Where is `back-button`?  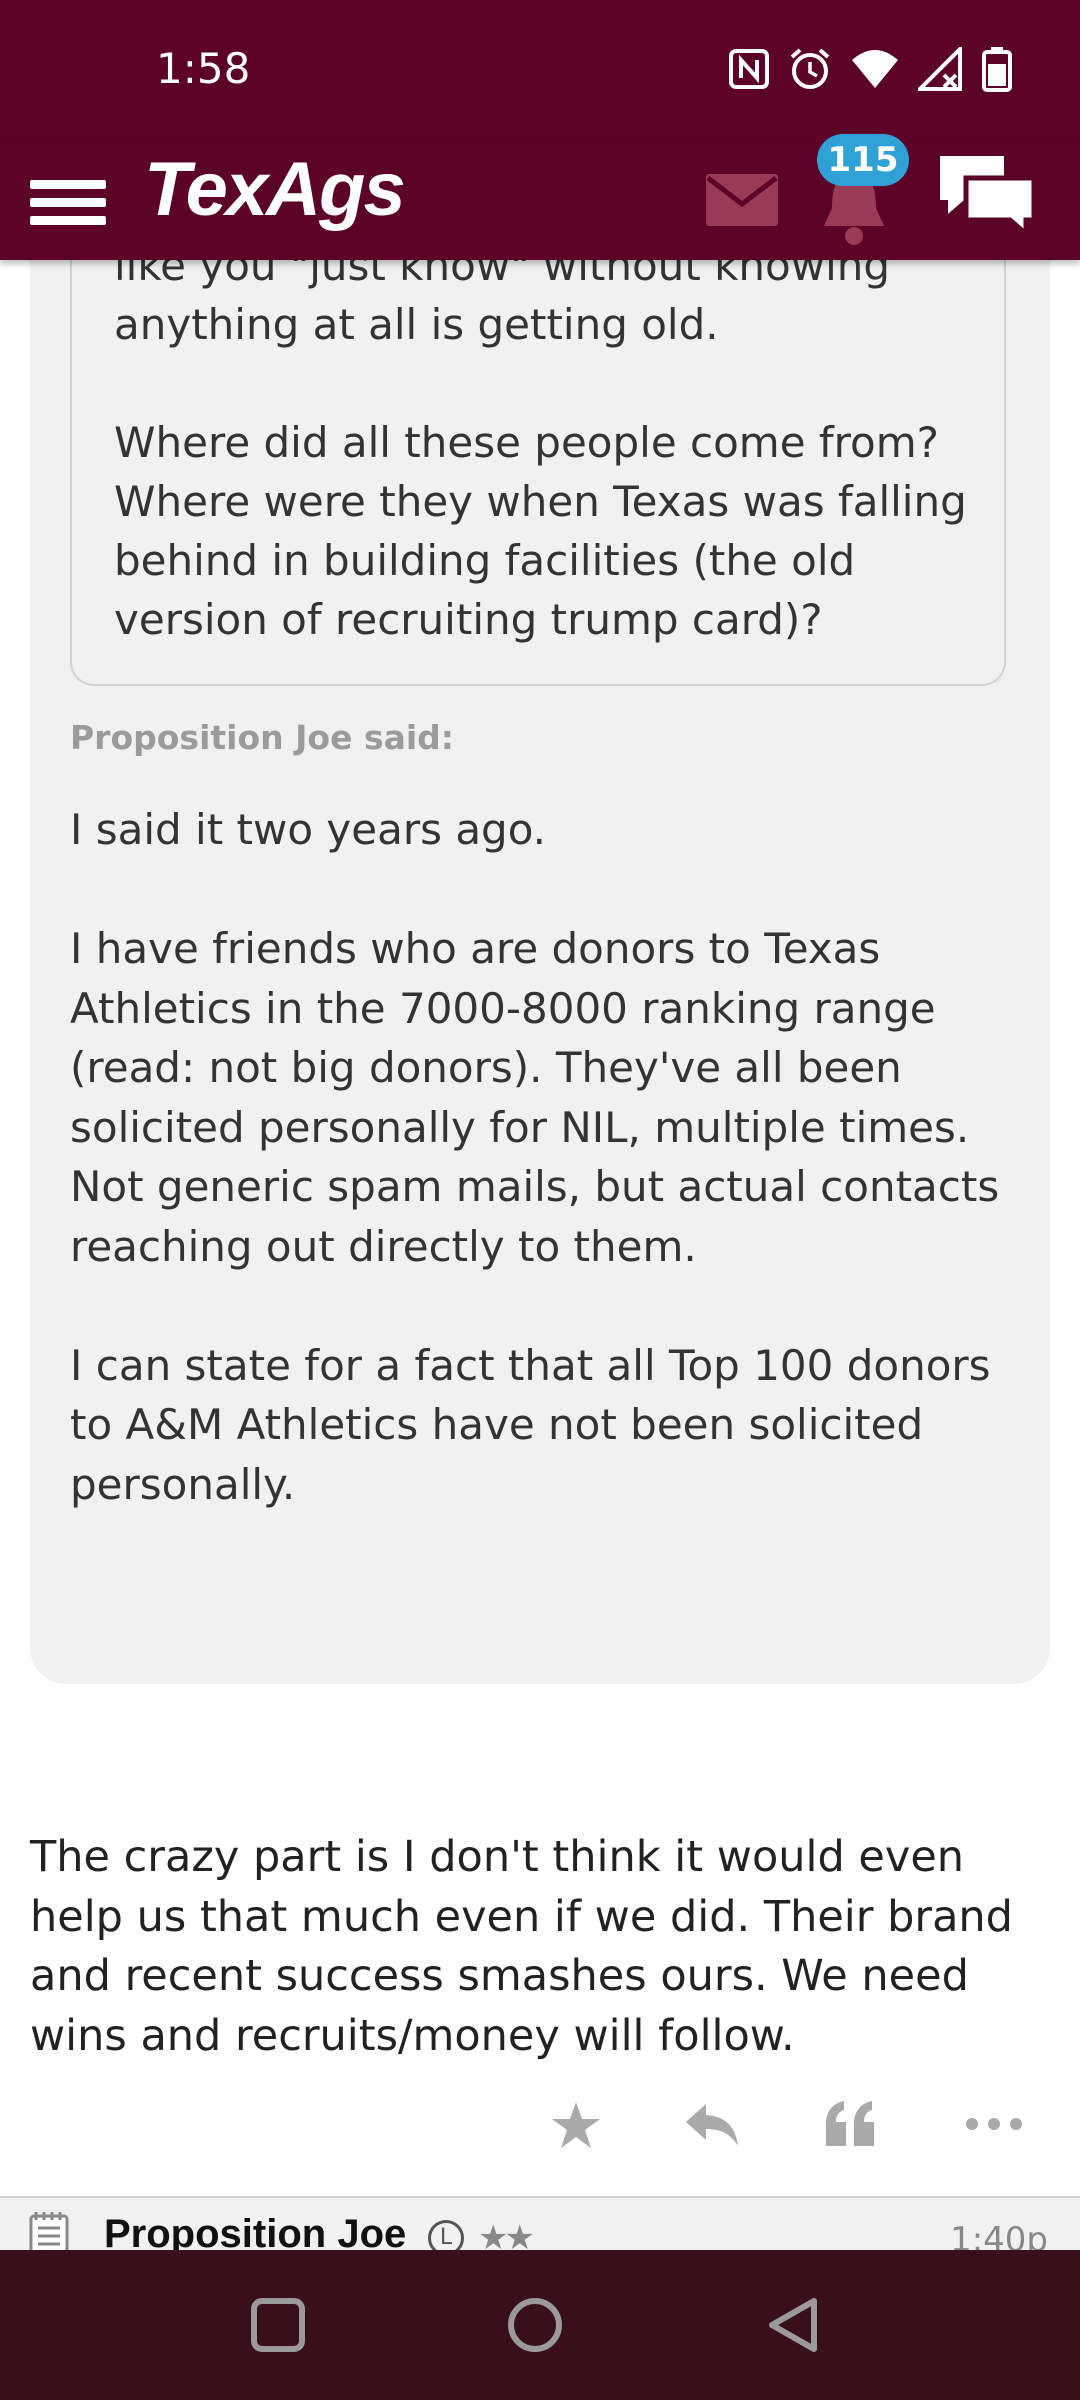
back-button is located at coordinates (794, 2325).